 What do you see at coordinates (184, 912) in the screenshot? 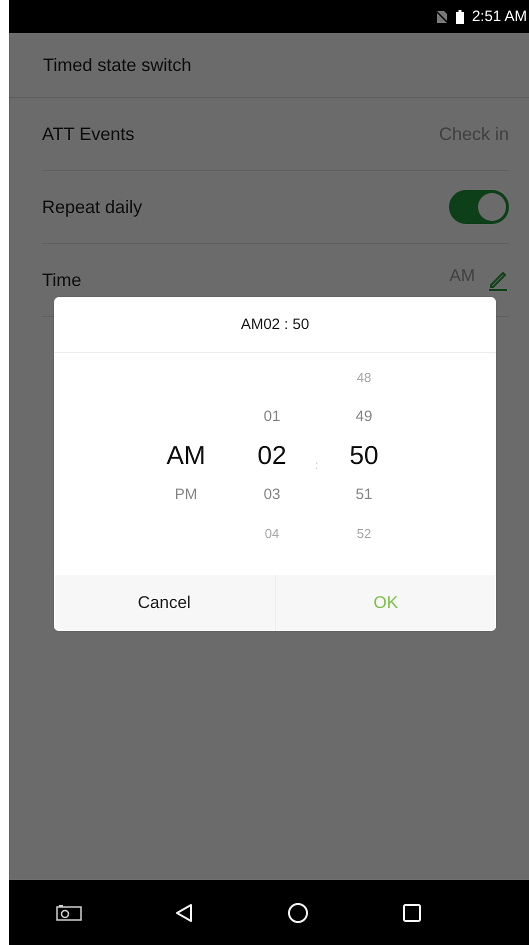
I see `back-icon` at bounding box center [184, 912].